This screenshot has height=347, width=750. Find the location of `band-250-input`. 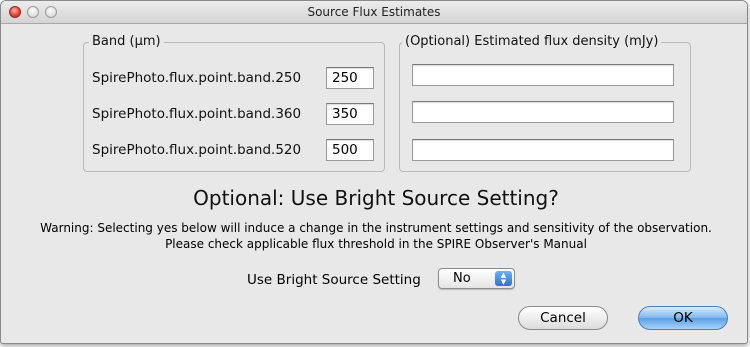

band-250-input is located at coordinates (350, 78).